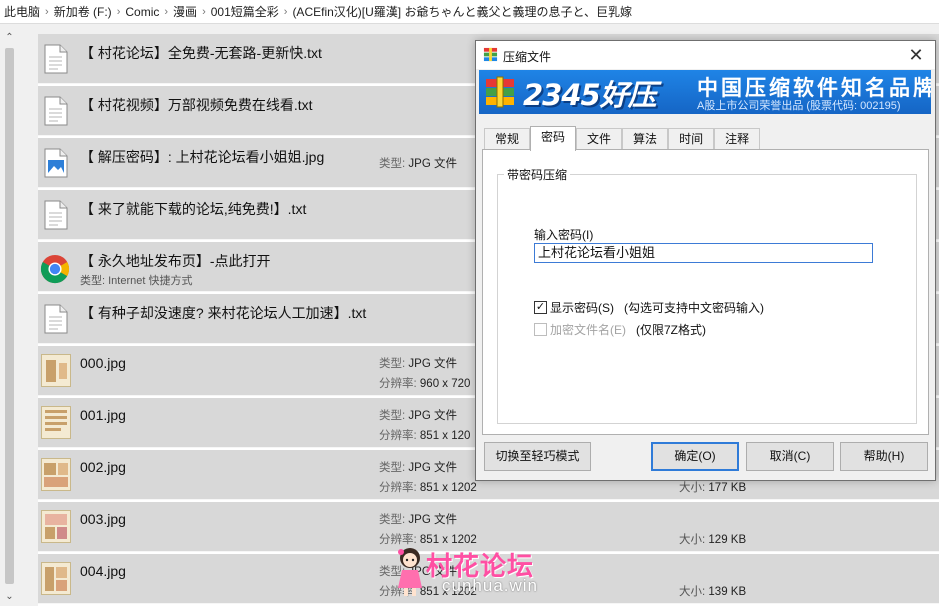 Image resolution: width=939 pixels, height=606 pixels. I want to click on crumb-this-pc: 此电脑, so click(22, 11).